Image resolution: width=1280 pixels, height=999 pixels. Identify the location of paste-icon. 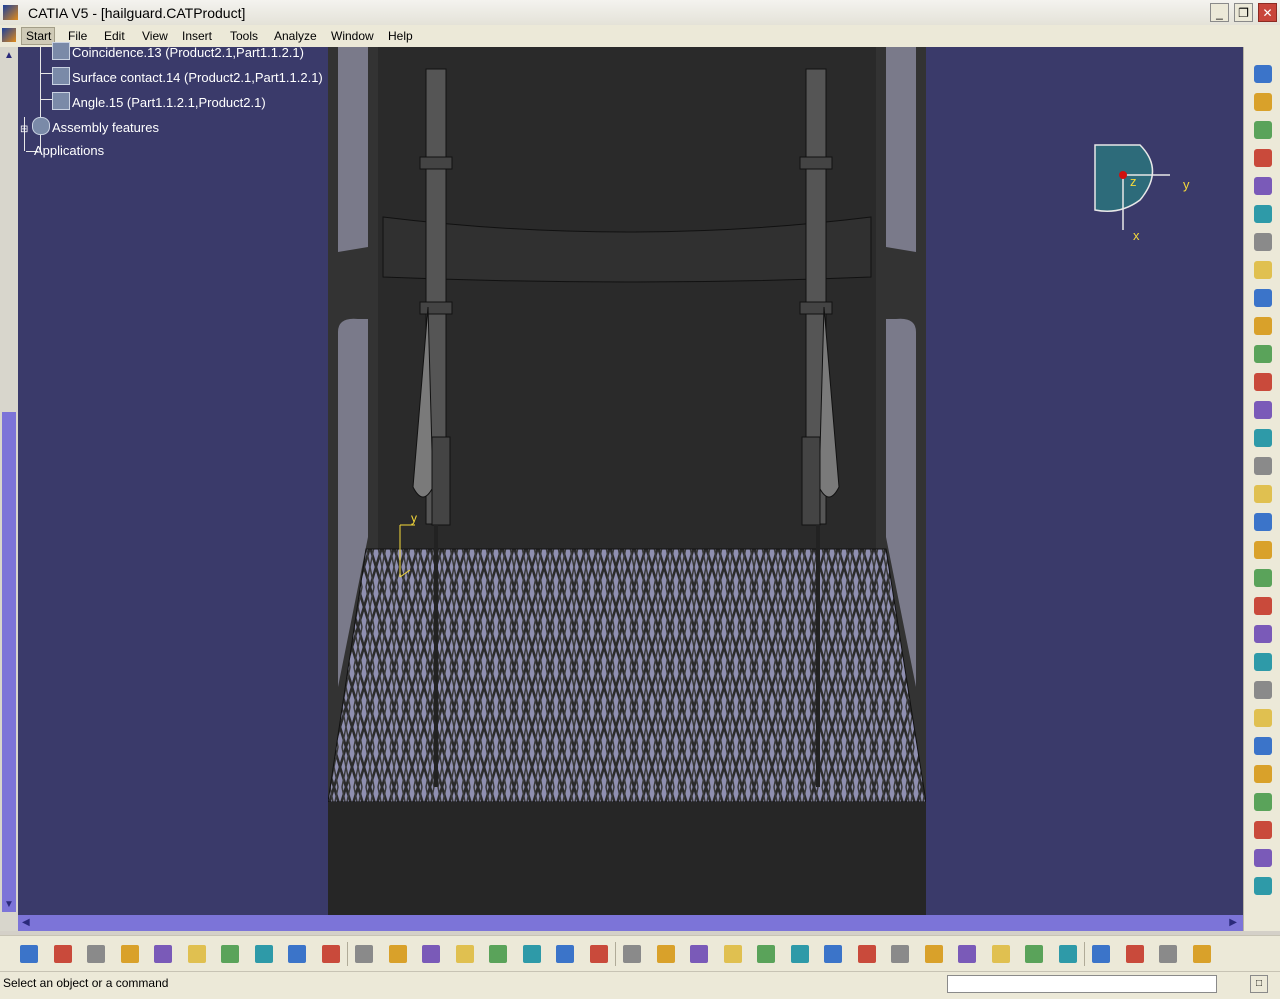
(230, 954).